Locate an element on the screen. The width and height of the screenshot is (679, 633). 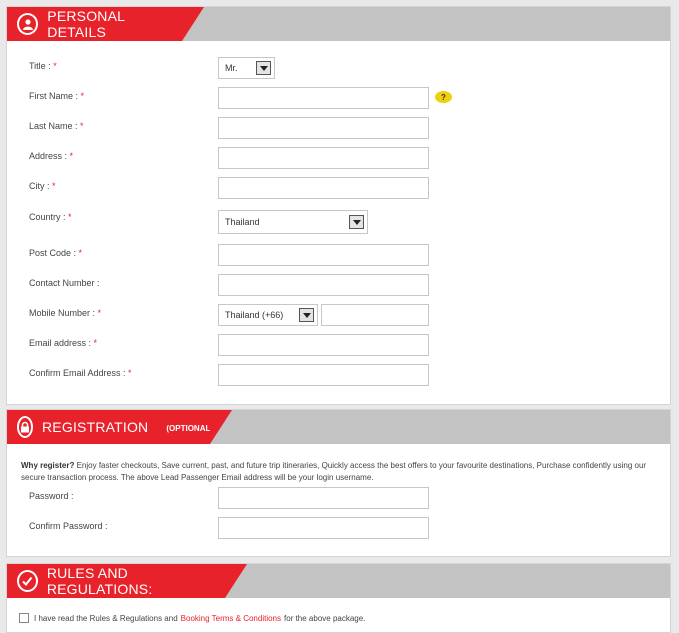
personal-details-title: PERSONAL DETAILS is located at coordinates (86, 24).